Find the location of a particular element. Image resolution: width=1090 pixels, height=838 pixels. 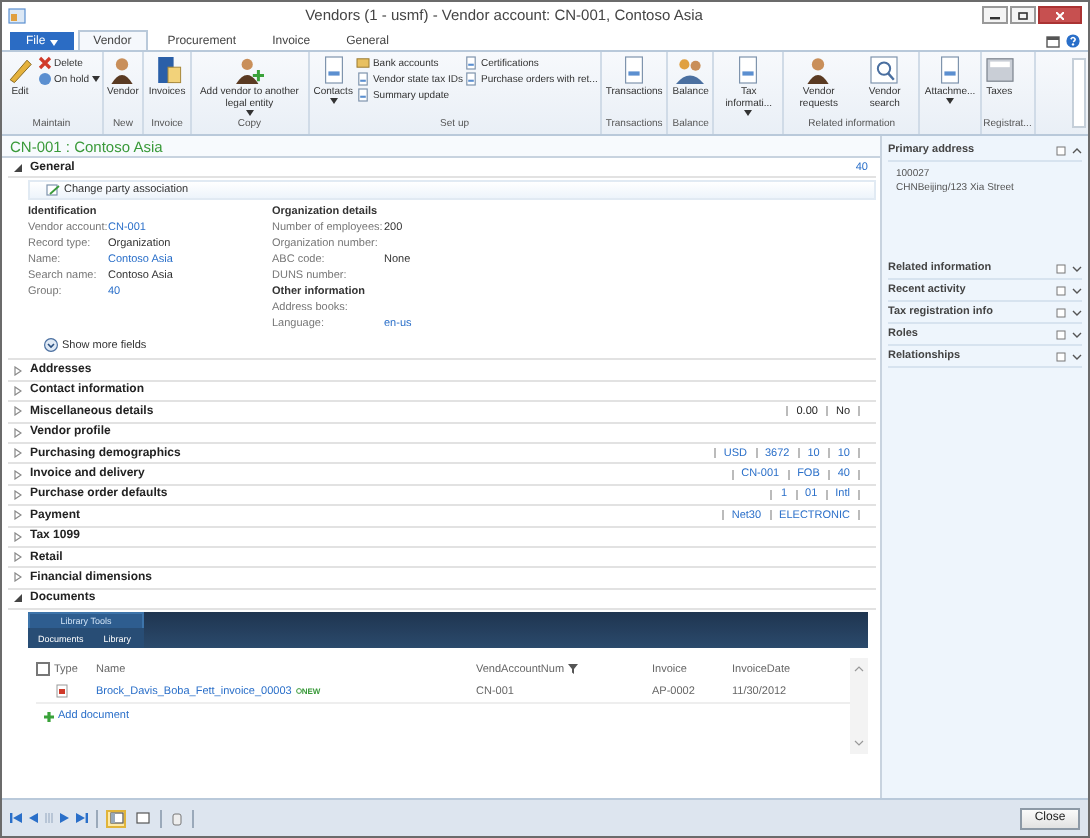

new-icon is located at coordinates (298, 691).